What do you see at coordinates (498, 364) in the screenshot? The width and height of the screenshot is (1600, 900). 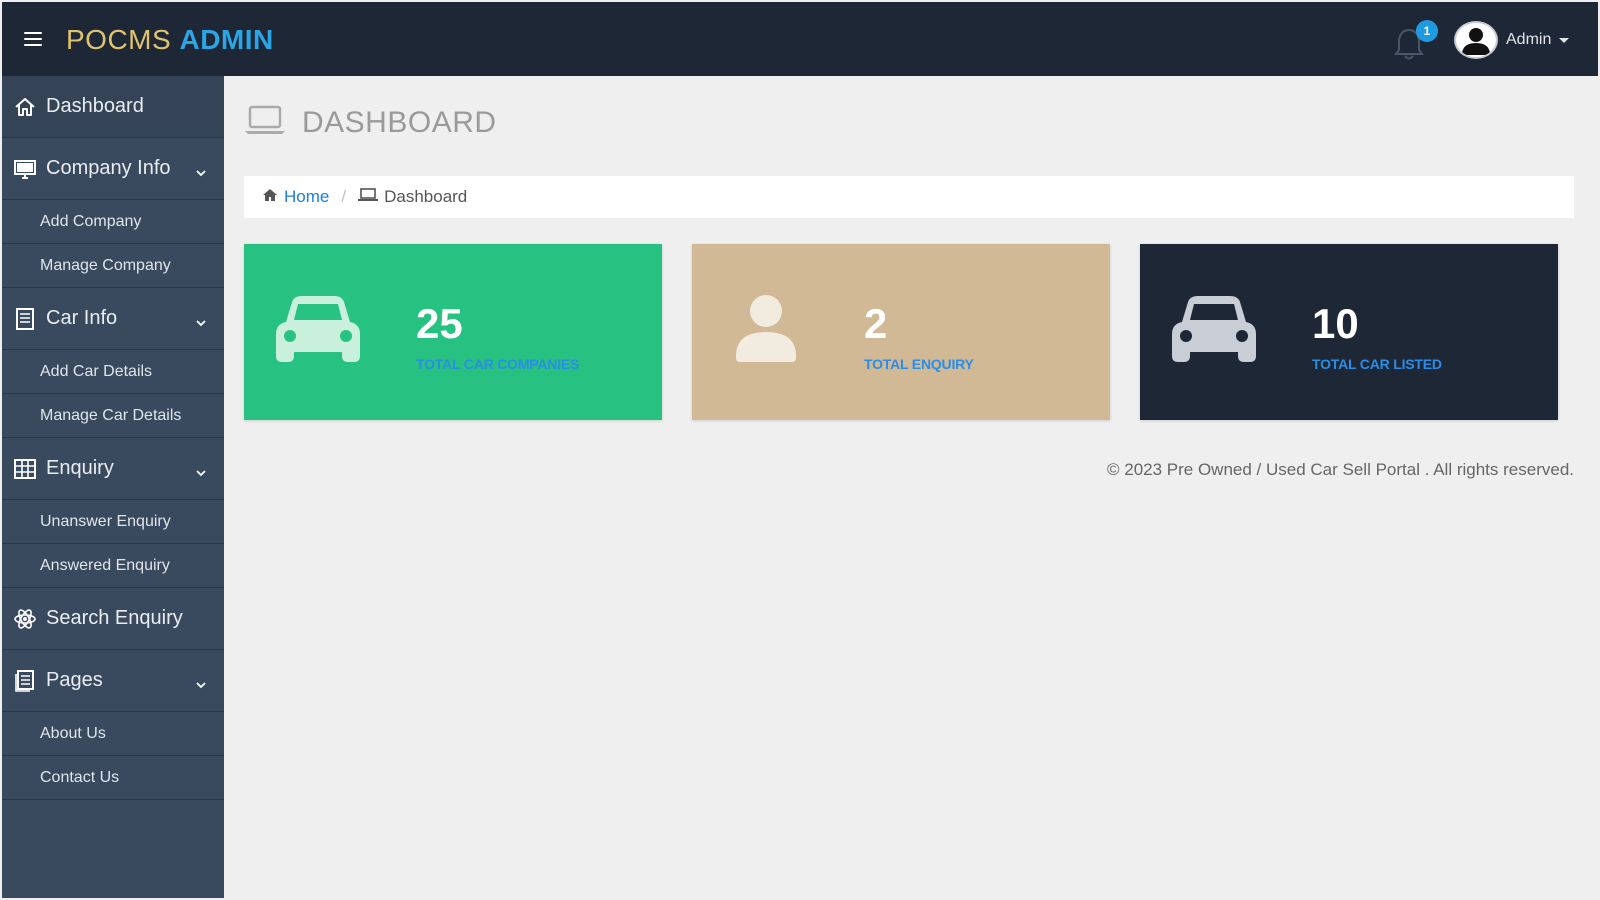 I see `stat-caption: TOTAL CAR COMPANIES` at bounding box center [498, 364].